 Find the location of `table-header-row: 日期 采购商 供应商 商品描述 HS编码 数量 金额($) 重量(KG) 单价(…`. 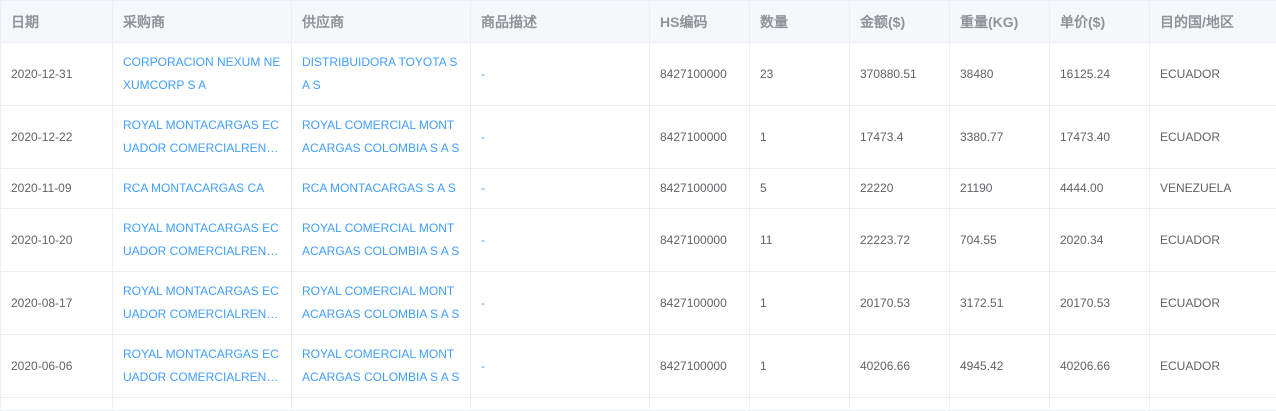

table-header-row: 日期 采购商 供应商 商品描述 HS编码 数量 金额($) 重量(KG) 单价(… is located at coordinates (638, 22).